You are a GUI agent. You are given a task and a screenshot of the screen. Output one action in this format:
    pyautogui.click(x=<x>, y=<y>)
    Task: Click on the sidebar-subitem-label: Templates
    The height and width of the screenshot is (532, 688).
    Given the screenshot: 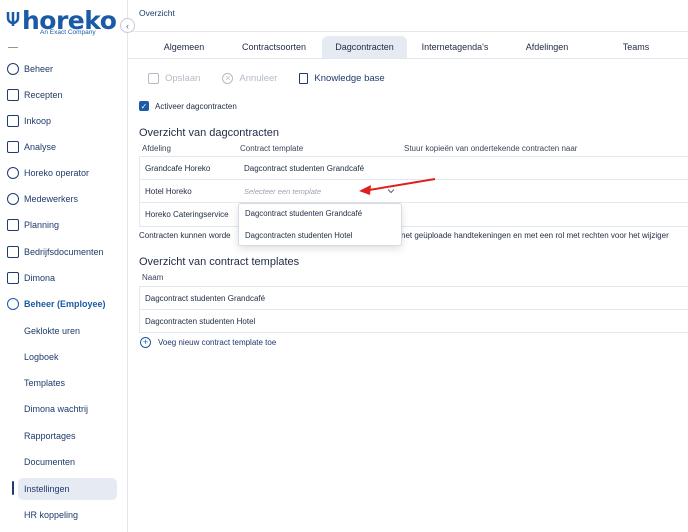 What is the action you would take?
    pyautogui.click(x=45, y=383)
    